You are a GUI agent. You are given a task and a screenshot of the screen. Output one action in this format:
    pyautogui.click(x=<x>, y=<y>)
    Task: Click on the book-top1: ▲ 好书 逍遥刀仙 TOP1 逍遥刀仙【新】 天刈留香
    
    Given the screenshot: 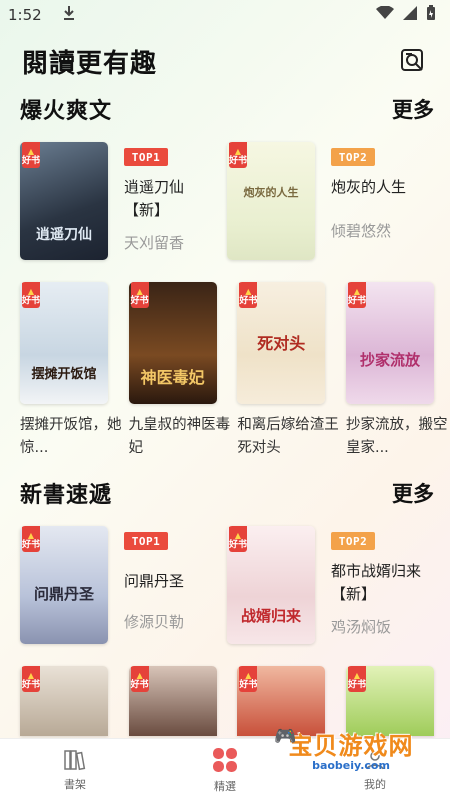 What is the action you would take?
    pyautogui.click(x=123, y=201)
    